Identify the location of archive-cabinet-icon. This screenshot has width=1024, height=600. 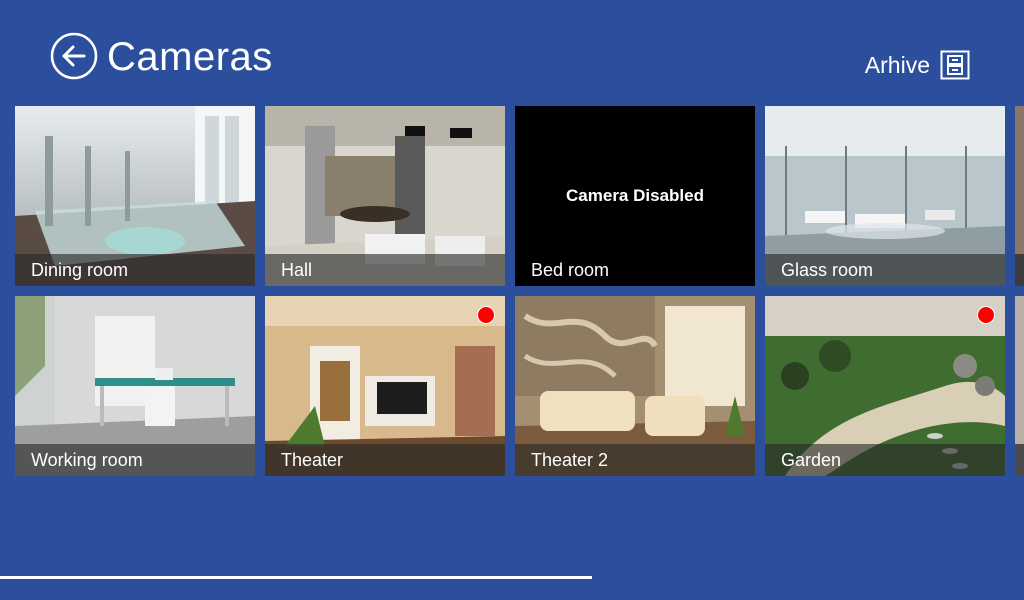
(955, 65).